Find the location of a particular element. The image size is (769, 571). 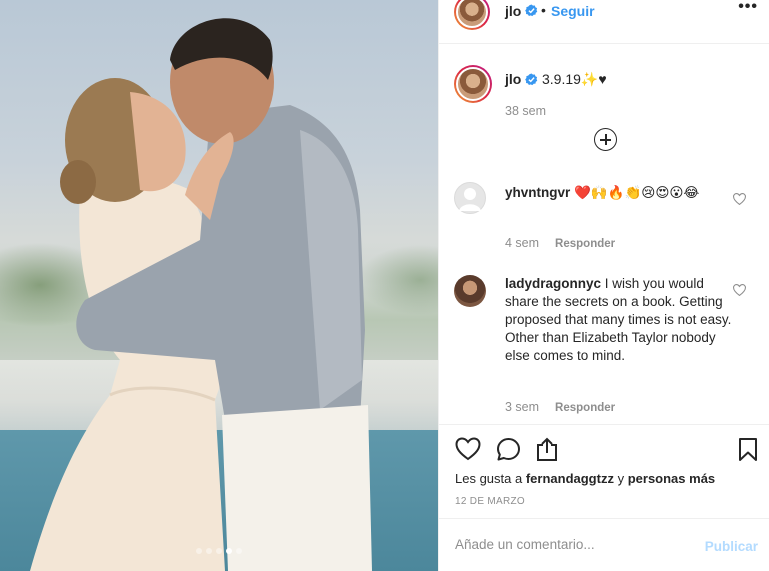

carousel-indicator is located at coordinates (219, 550).